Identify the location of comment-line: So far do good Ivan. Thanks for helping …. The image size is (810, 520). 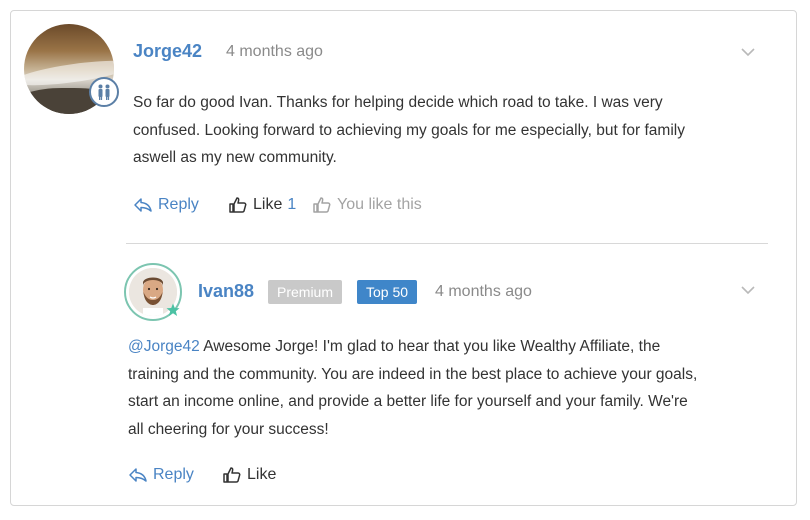
(398, 102).